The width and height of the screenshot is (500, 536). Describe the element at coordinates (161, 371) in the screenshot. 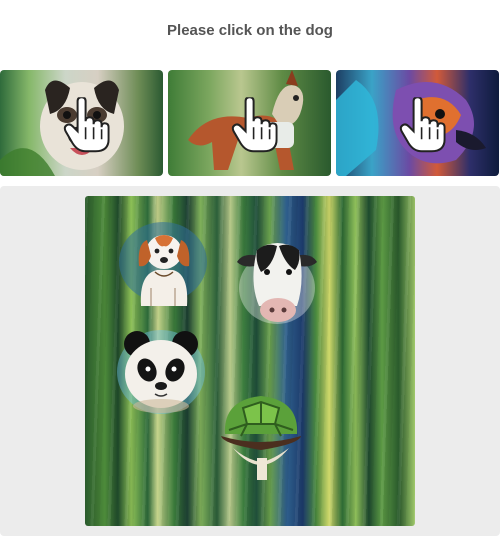

I see `panda-target` at that location.